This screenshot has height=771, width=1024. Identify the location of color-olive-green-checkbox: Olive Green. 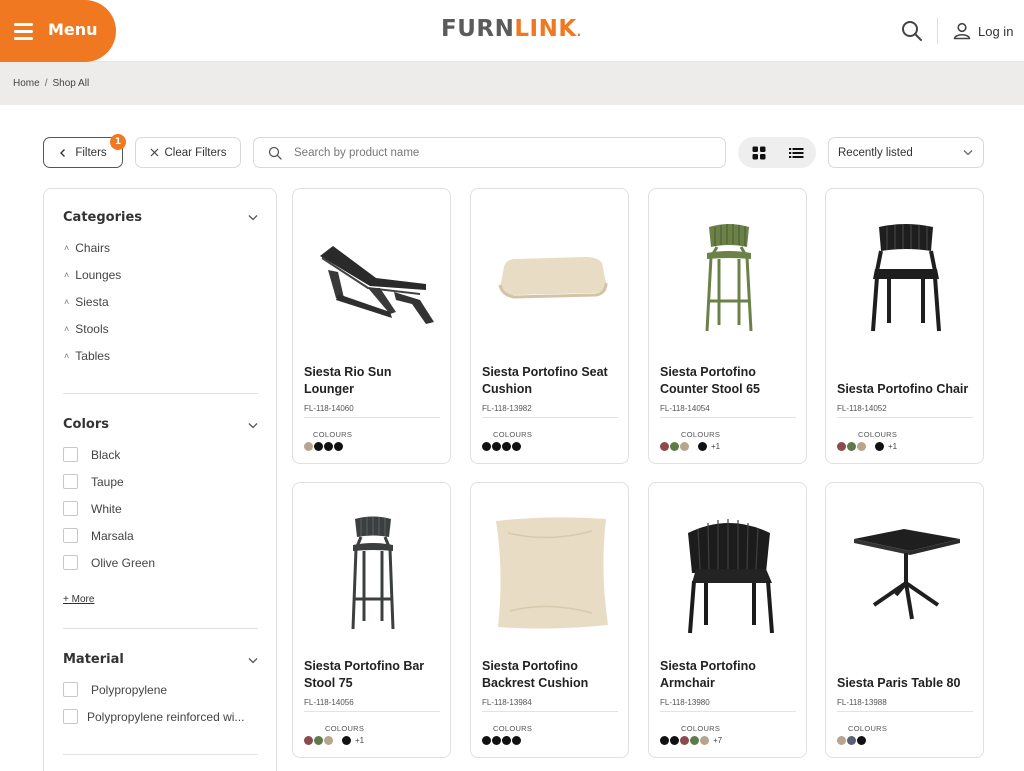
(109, 562).